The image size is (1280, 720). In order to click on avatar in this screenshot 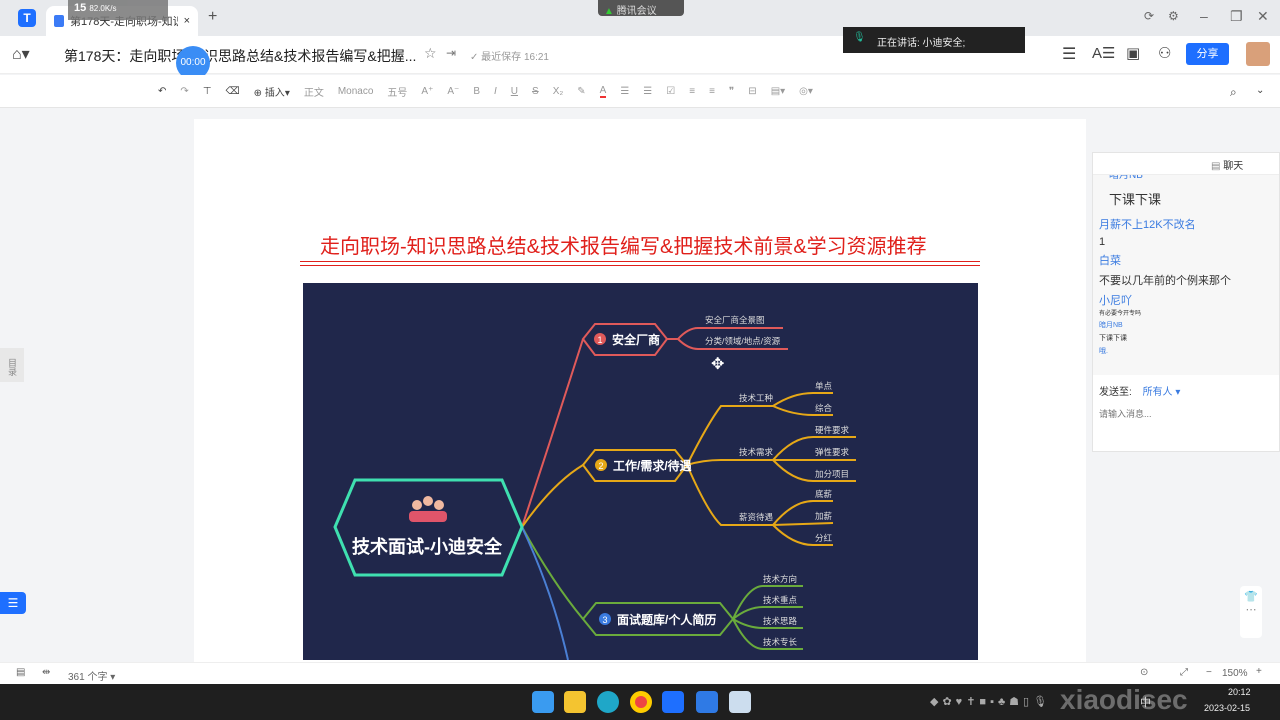, I will do `click(1258, 54)`.